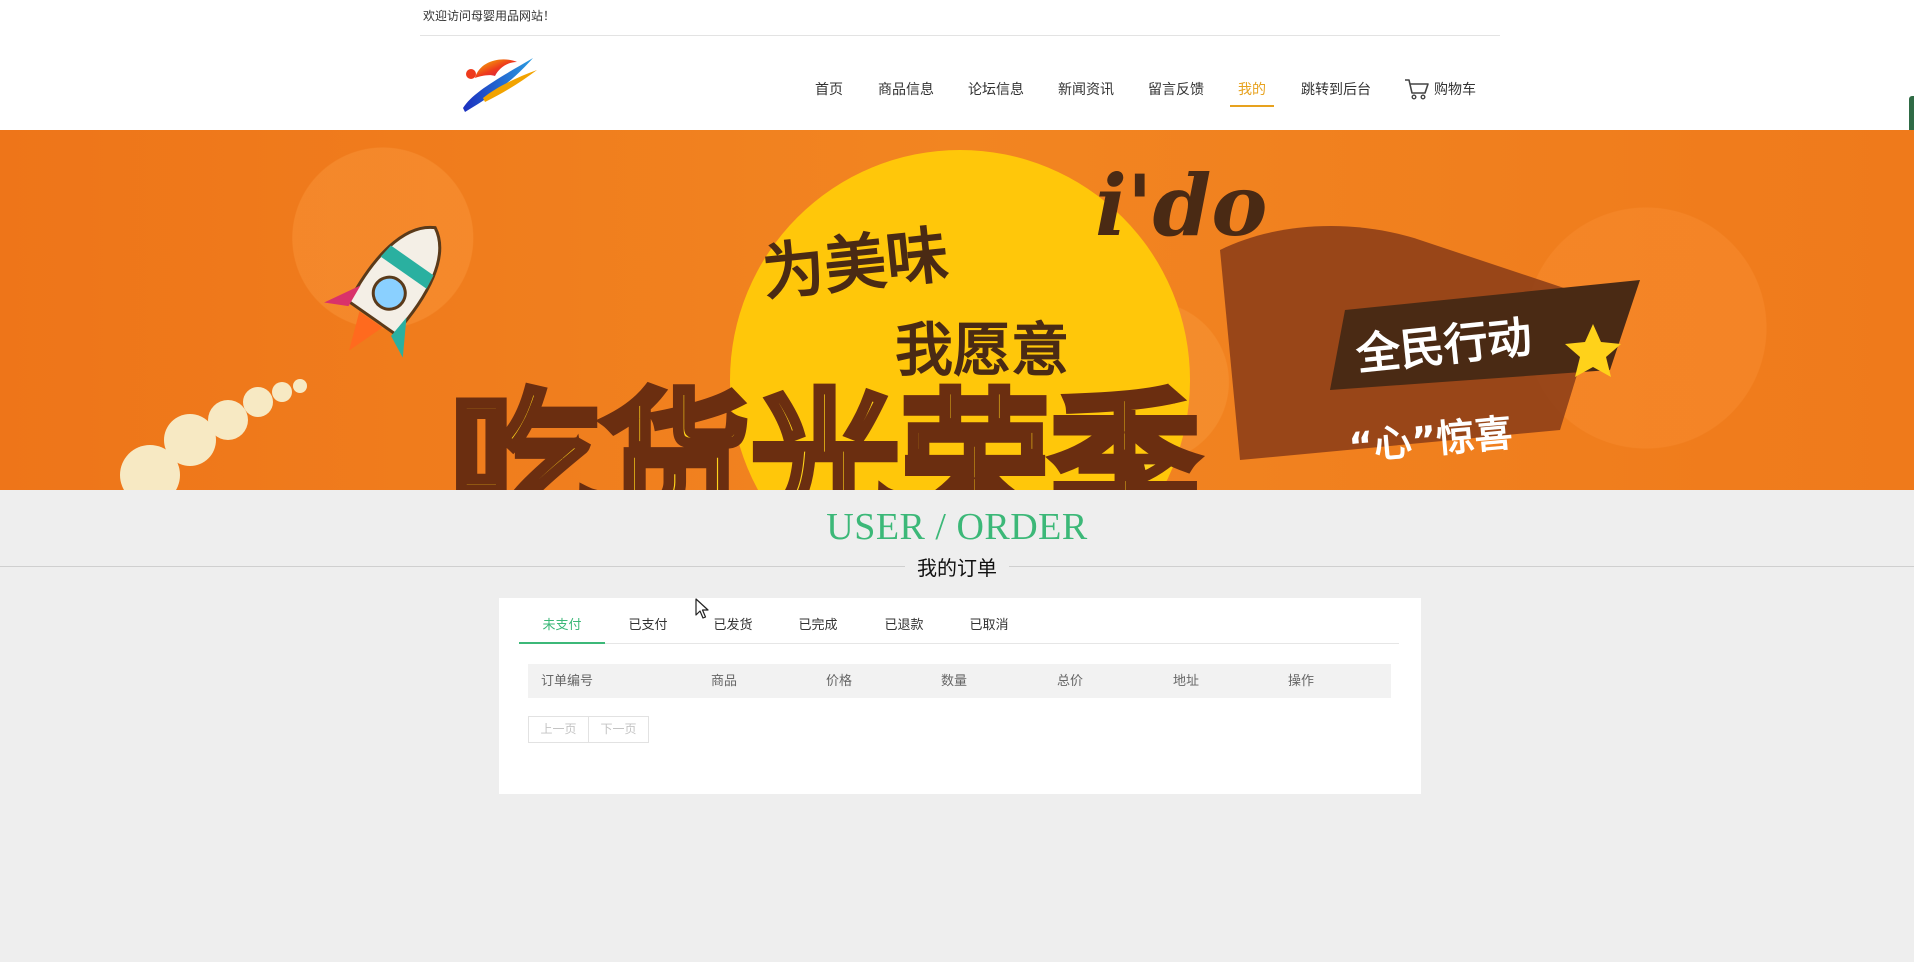 The width and height of the screenshot is (1914, 962). What do you see at coordinates (1417, 89) in the screenshot?
I see `shopping-cart-icon` at bounding box center [1417, 89].